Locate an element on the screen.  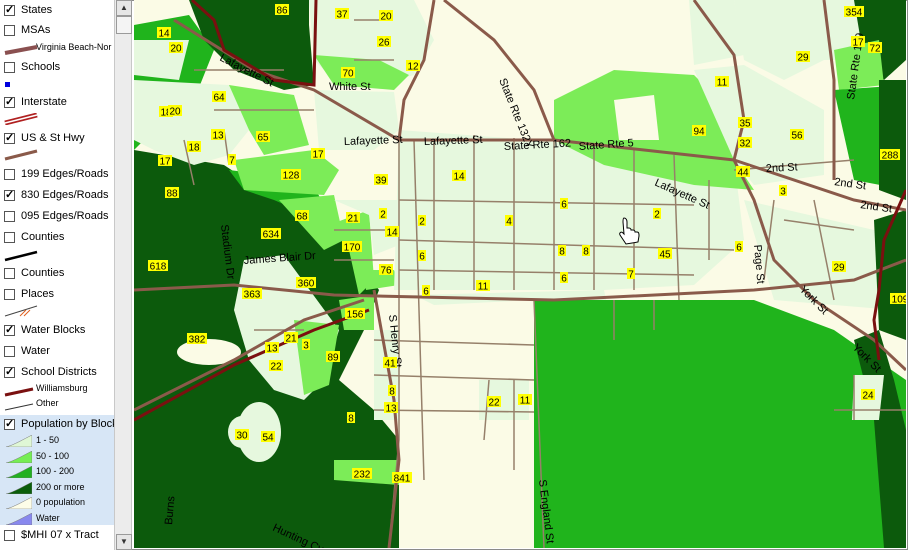
legend-layer-row: MSAs is located at coordinates (27, 30).